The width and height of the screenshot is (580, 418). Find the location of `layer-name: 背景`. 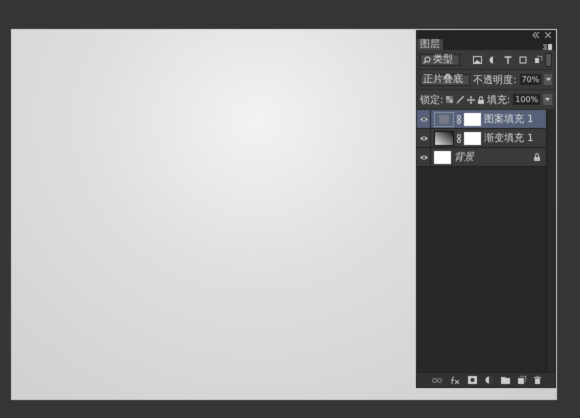

layer-name: 背景 is located at coordinates (464, 157).